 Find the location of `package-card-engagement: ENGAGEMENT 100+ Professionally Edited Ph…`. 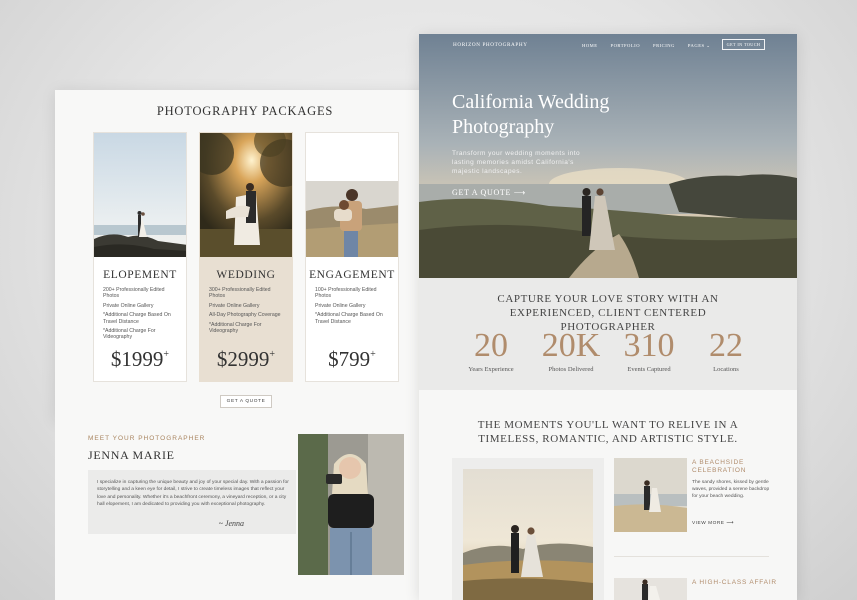

package-card-engagement: ENGAGEMENT 100+ Professionally Edited Ph… is located at coordinates (352, 257).